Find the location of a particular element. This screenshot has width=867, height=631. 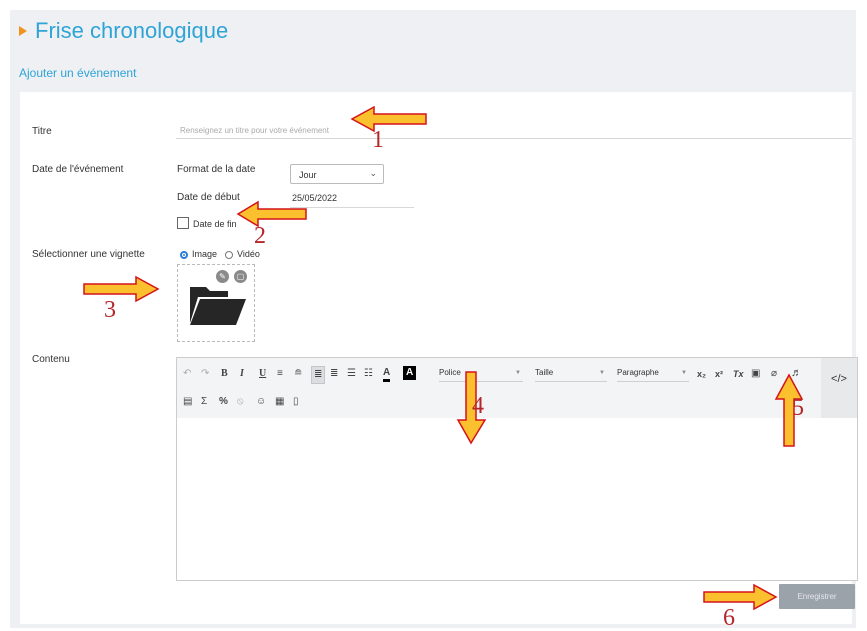

sigma-icon: Σ is located at coordinates (204, 402).